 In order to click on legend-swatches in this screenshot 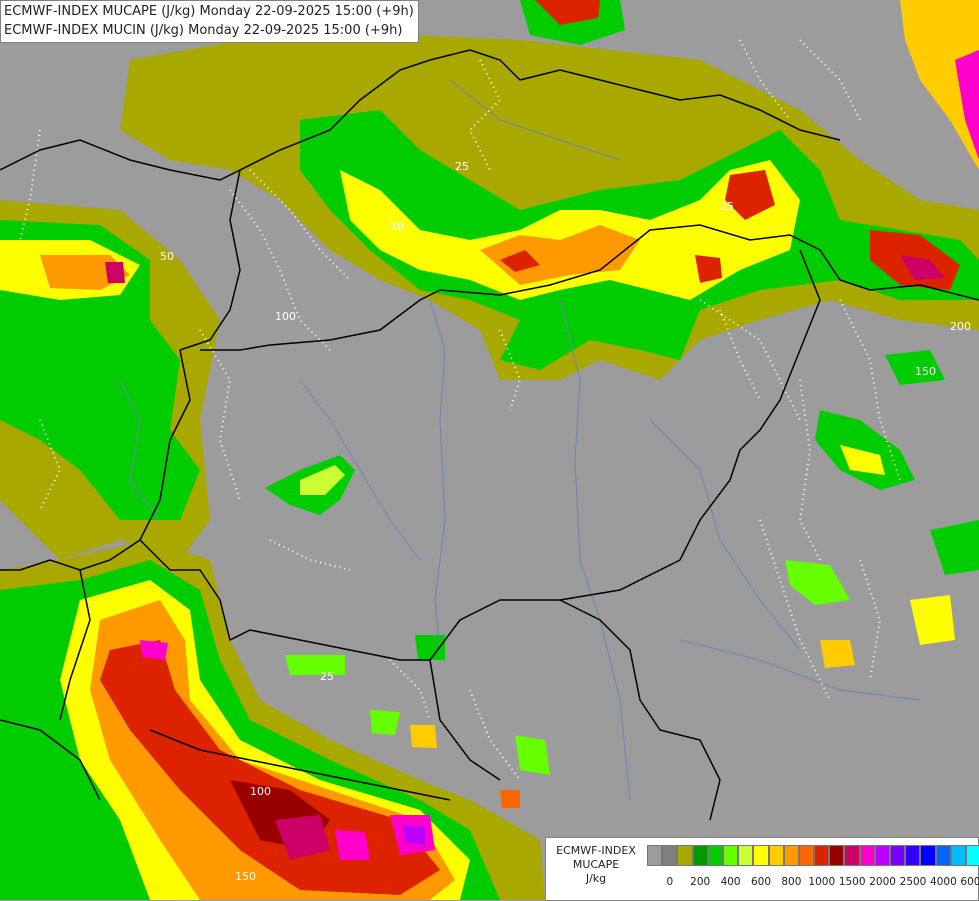, I will do `click(813, 855)`.